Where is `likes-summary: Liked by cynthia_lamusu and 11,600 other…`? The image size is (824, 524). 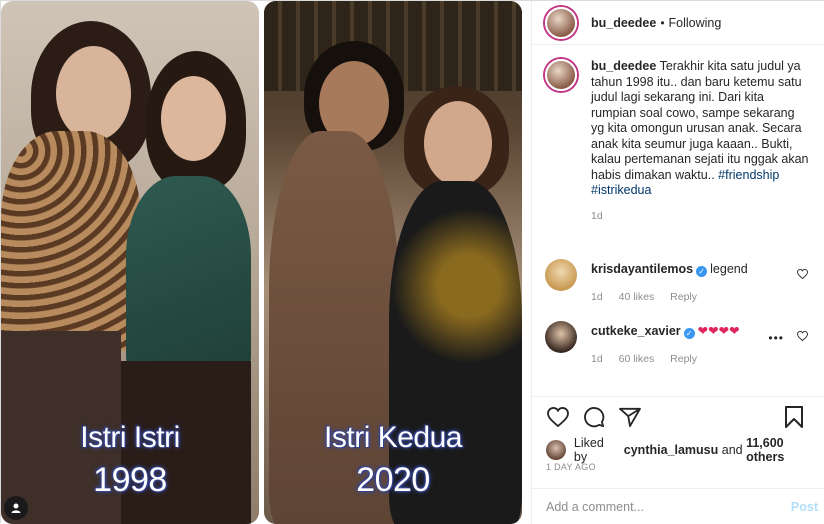
likes-summary: Liked by cynthia_lamusu and 11,600 other… is located at coordinates (685, 450).